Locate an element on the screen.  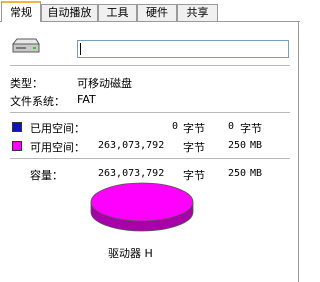
filesystem-label: 文件系统： is located at coordinates (37, 101).